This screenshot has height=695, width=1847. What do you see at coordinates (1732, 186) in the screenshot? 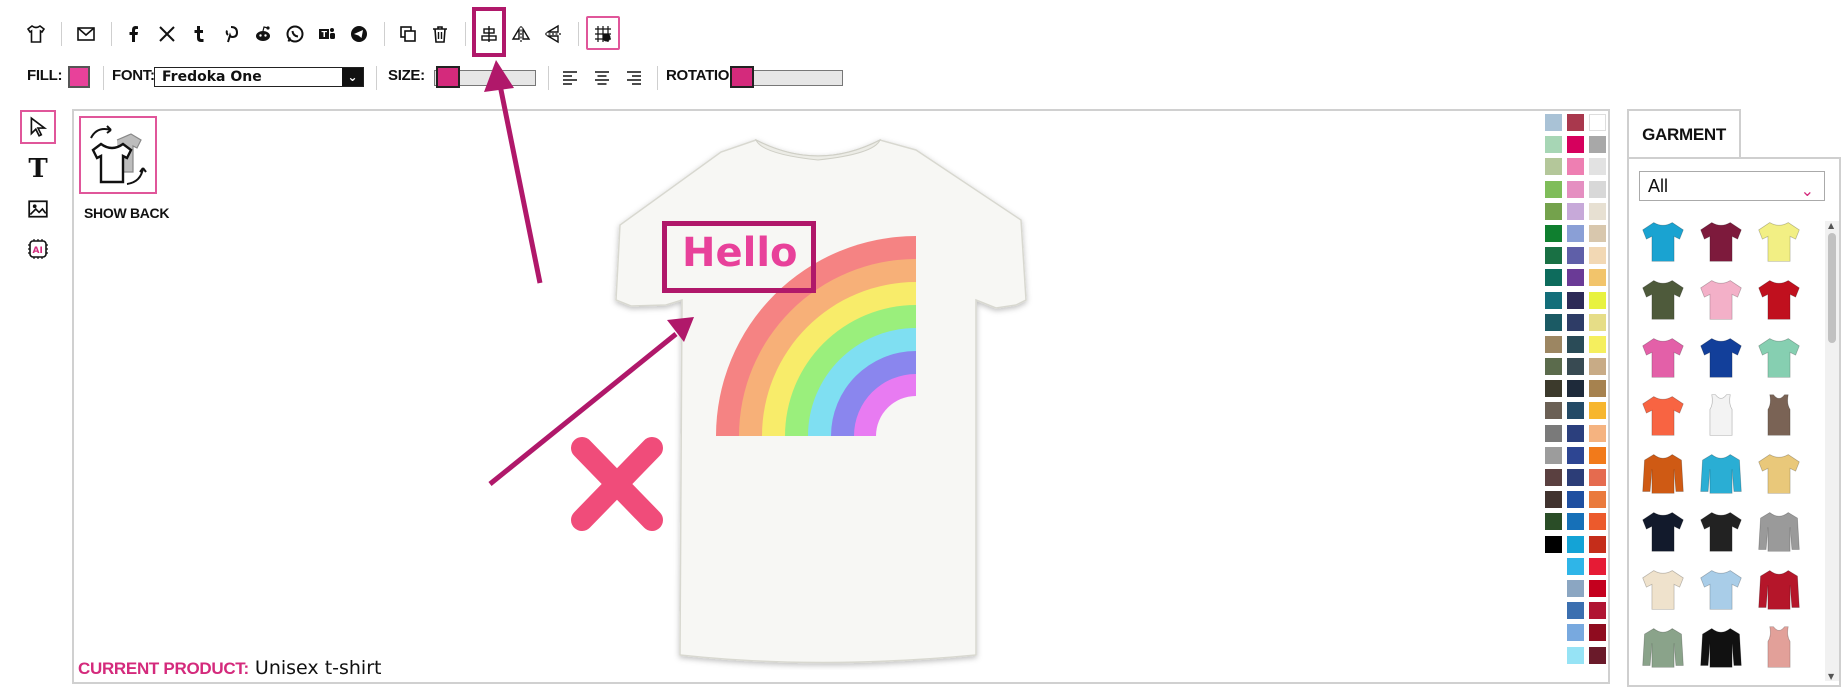
I see `garment-filter-select: All ⌄` at bounding box center [1732, 186].